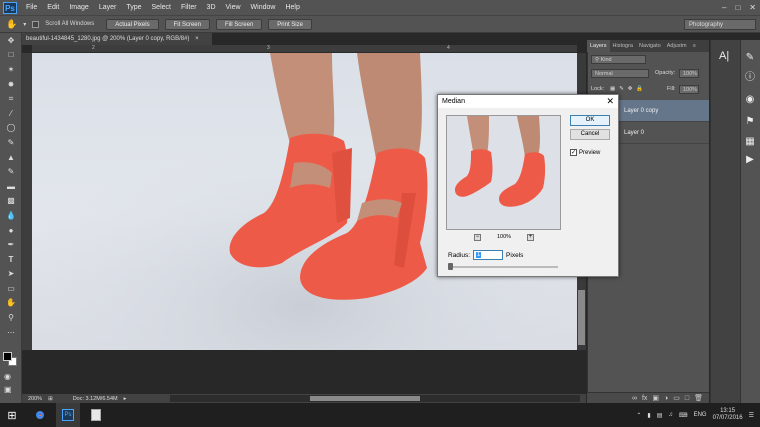 Image resolution: width=760 pixels, height=427 pixels. Describe the element at coordinates (197, 39) in the screenshot. I see `close-tab-icon: ×` at that location.